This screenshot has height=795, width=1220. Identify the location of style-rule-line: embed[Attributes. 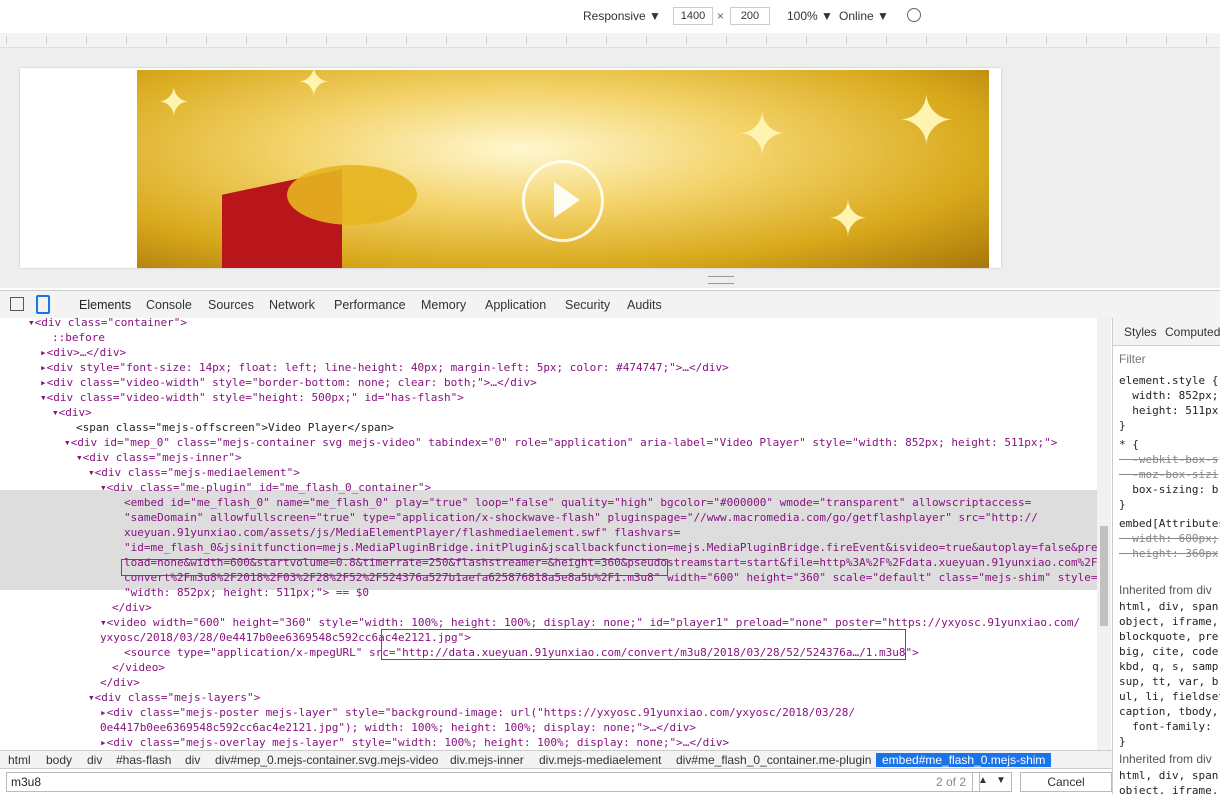
(1169, 523).